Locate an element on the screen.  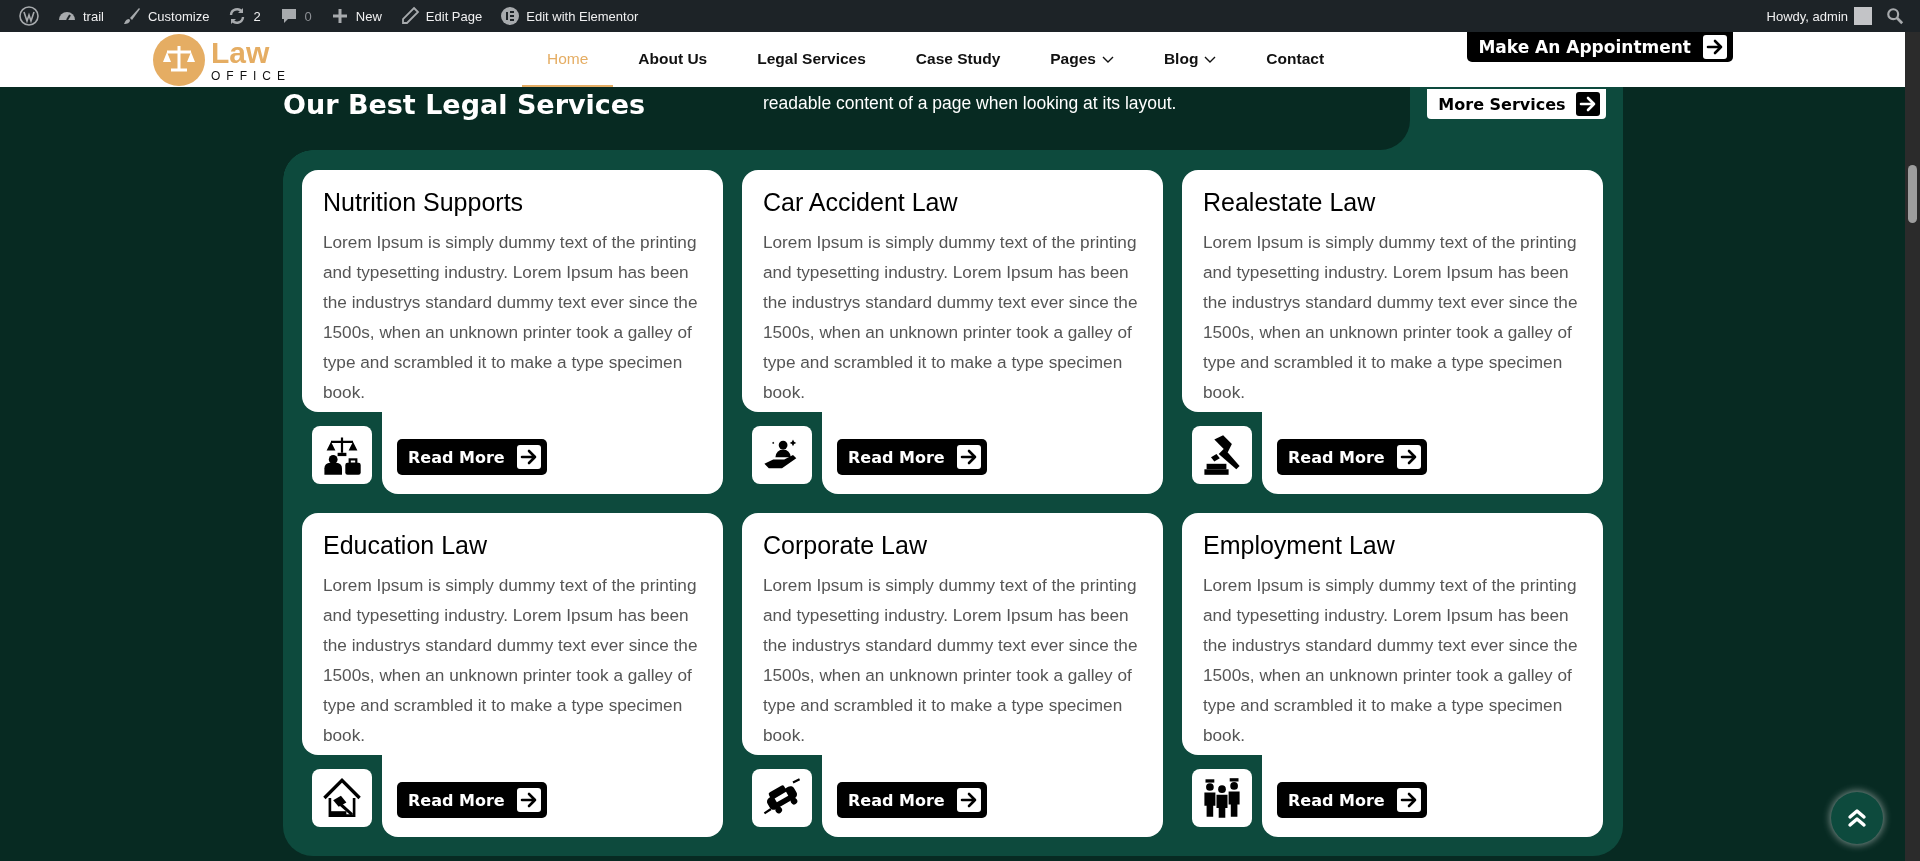
admin-bar-item: trail is located at coordinates (80, 16).